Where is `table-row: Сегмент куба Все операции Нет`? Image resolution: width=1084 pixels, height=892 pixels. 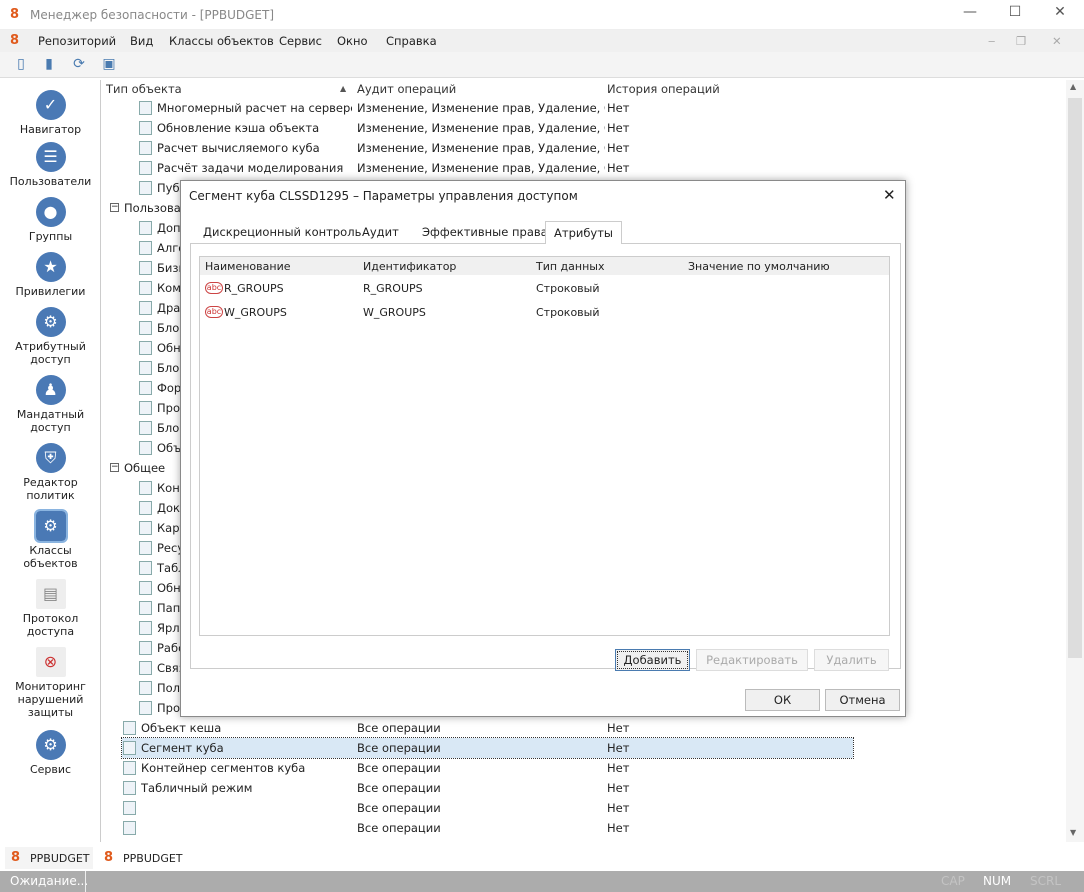 table-row: Сегмент куба Все операции Нет is located at coordinates (487, 748).